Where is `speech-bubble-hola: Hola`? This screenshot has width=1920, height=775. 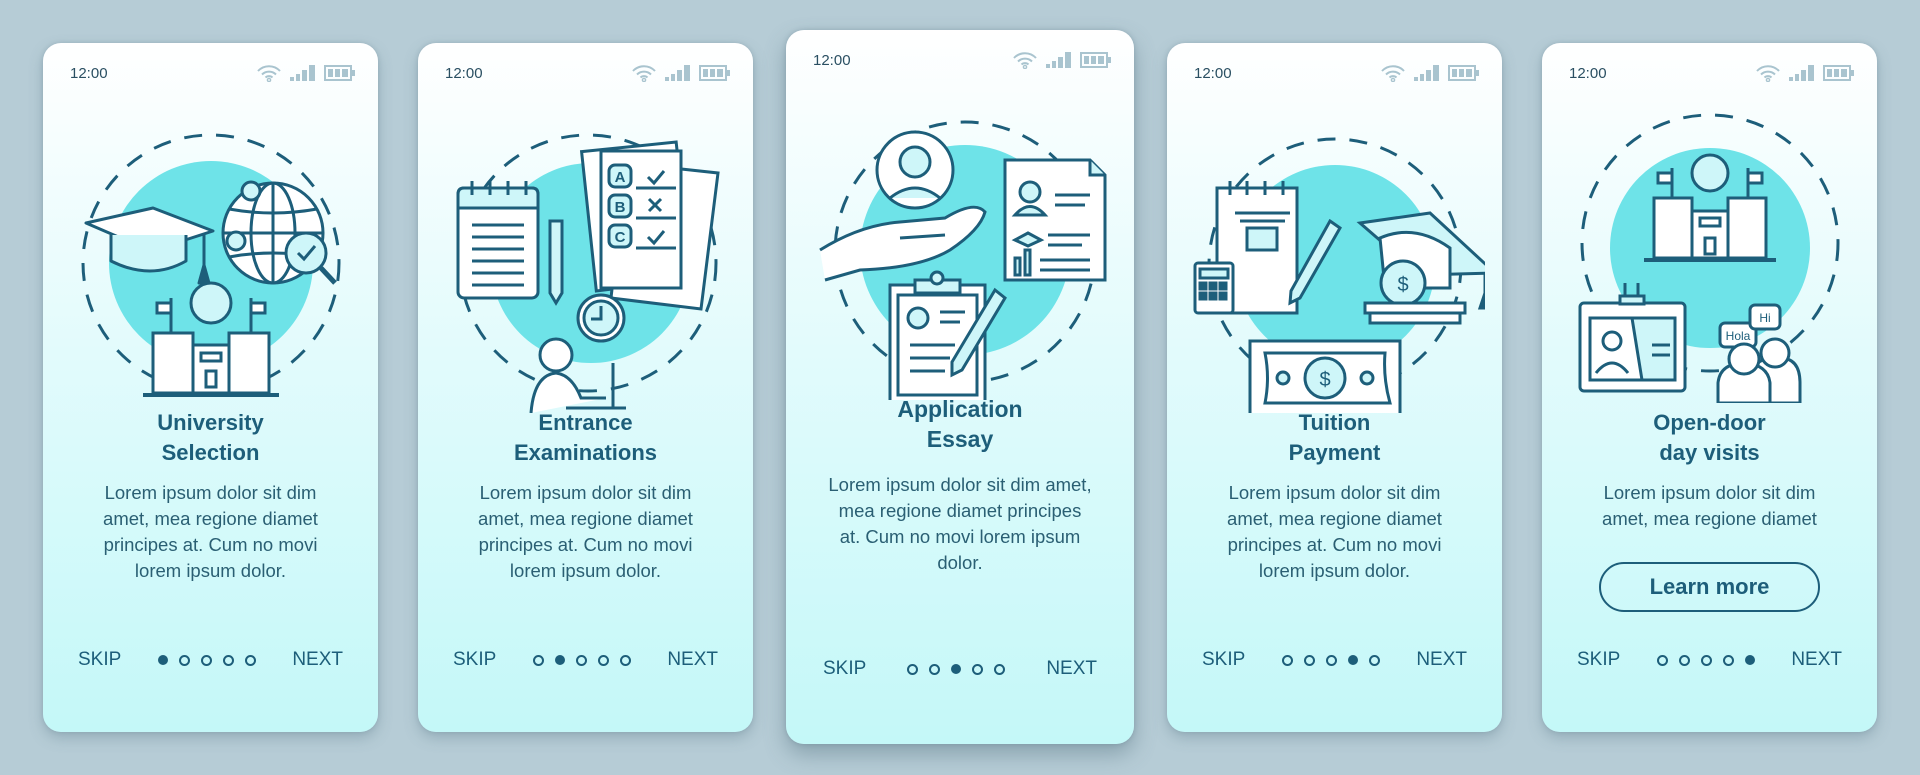 speech-bubble-hola: Hola is located at coordinates (1737, 336).